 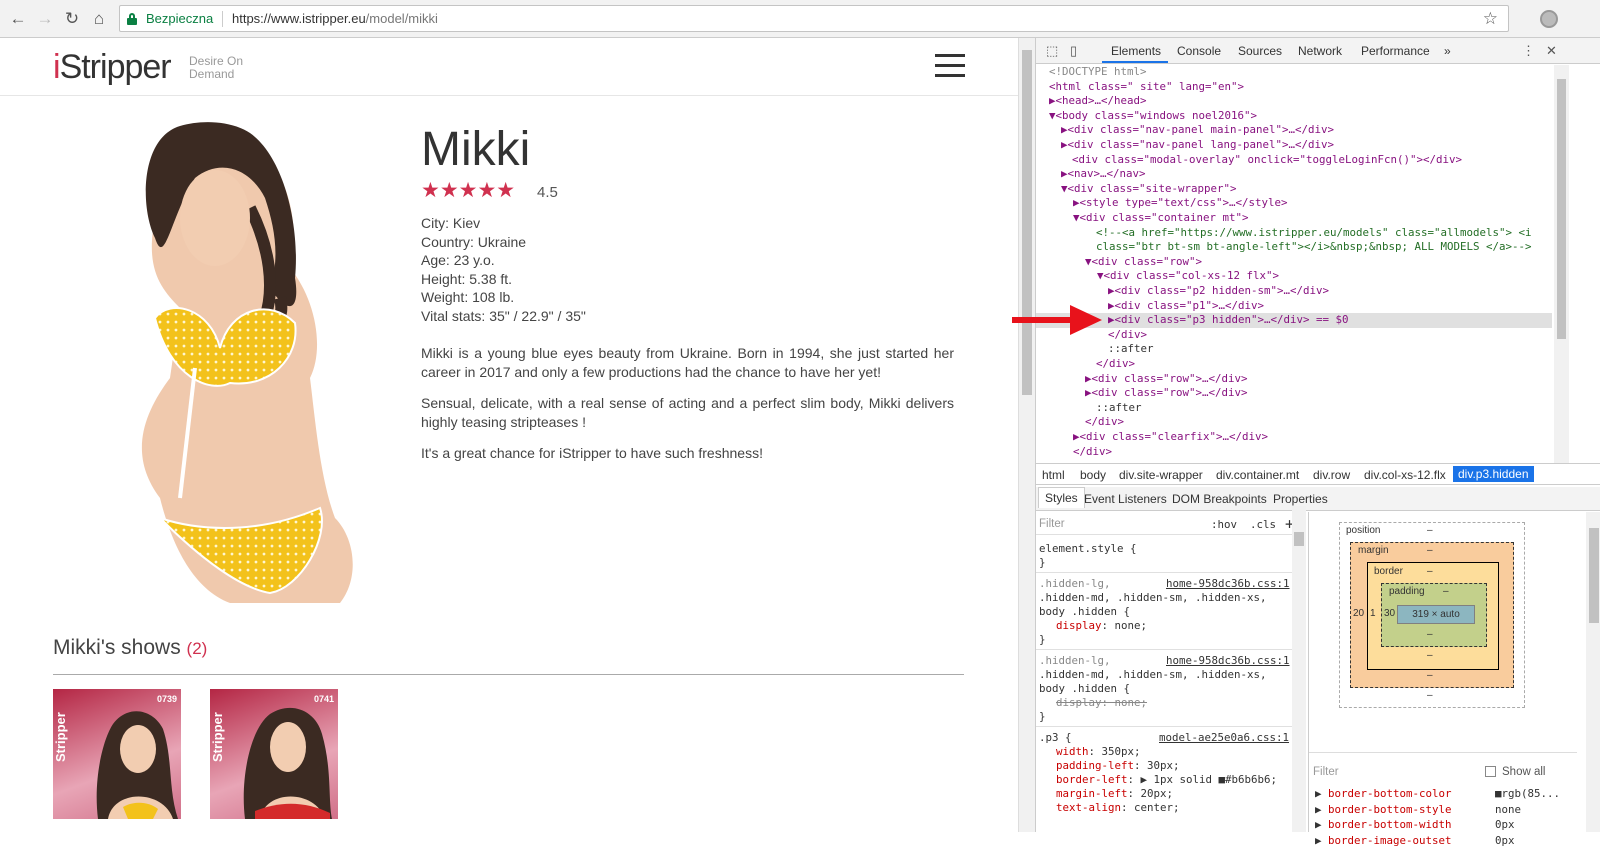 What do you see at coordinates (1593, 672) in the screenshot?
I see `box-model-scrollbar` at bounding box center [1593, 672].